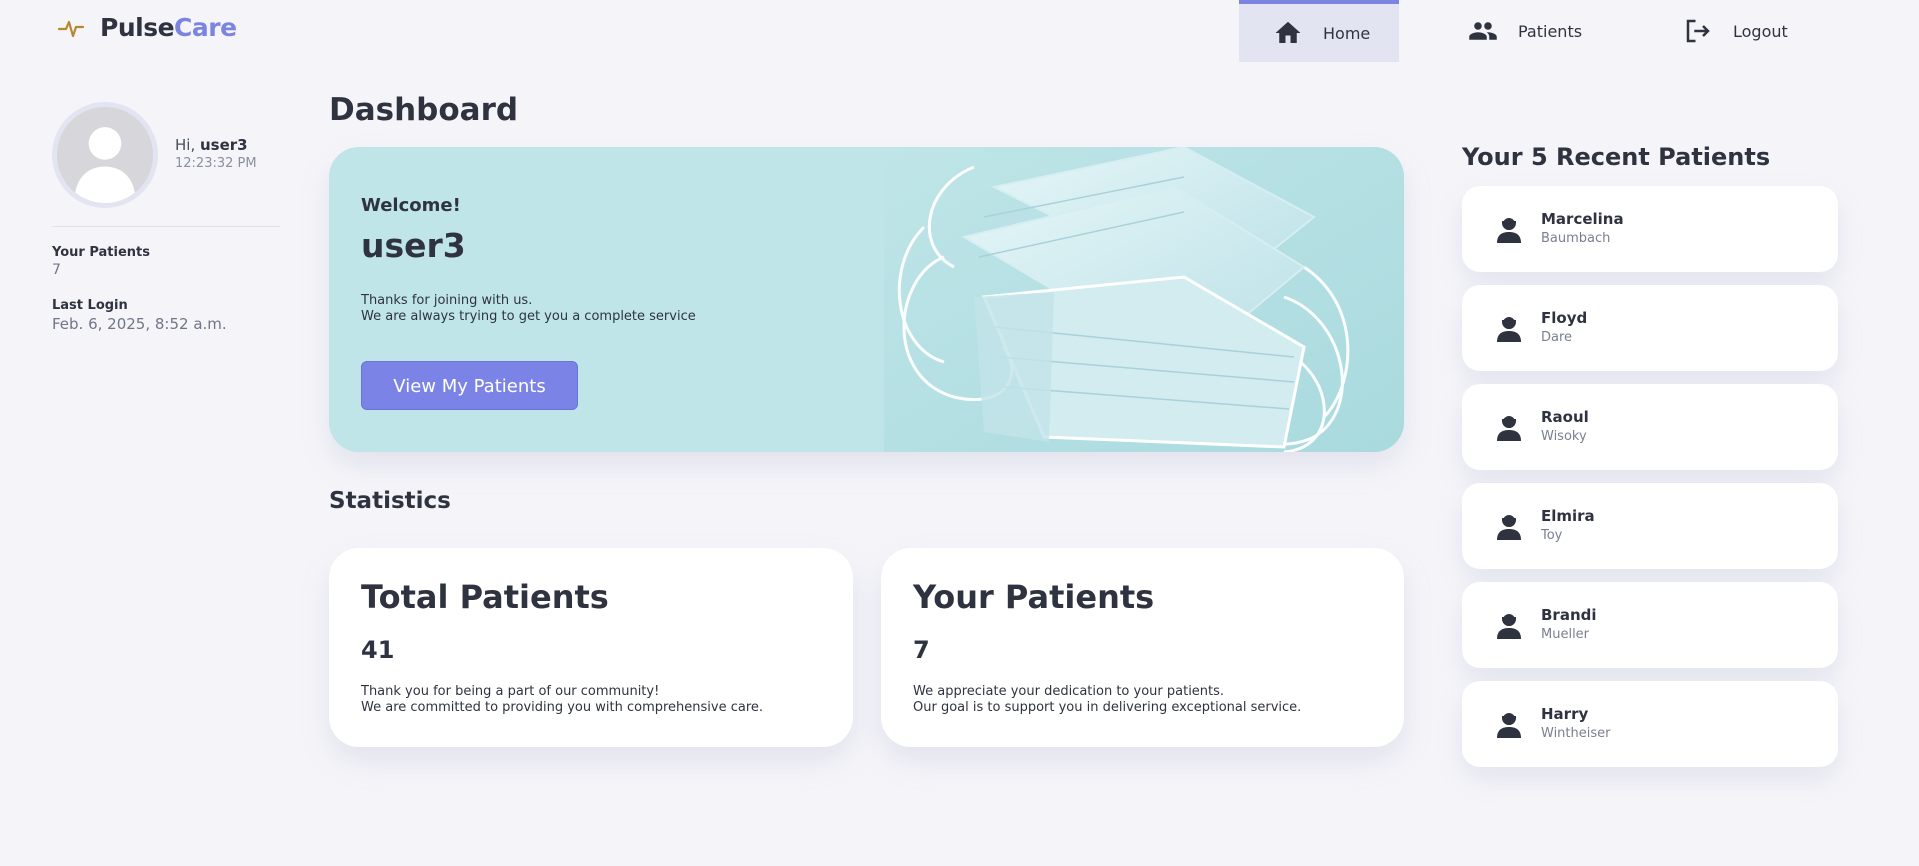 This screenshot has width=1919, height=866. I want to click on card-value: 41, so click(378, 650).